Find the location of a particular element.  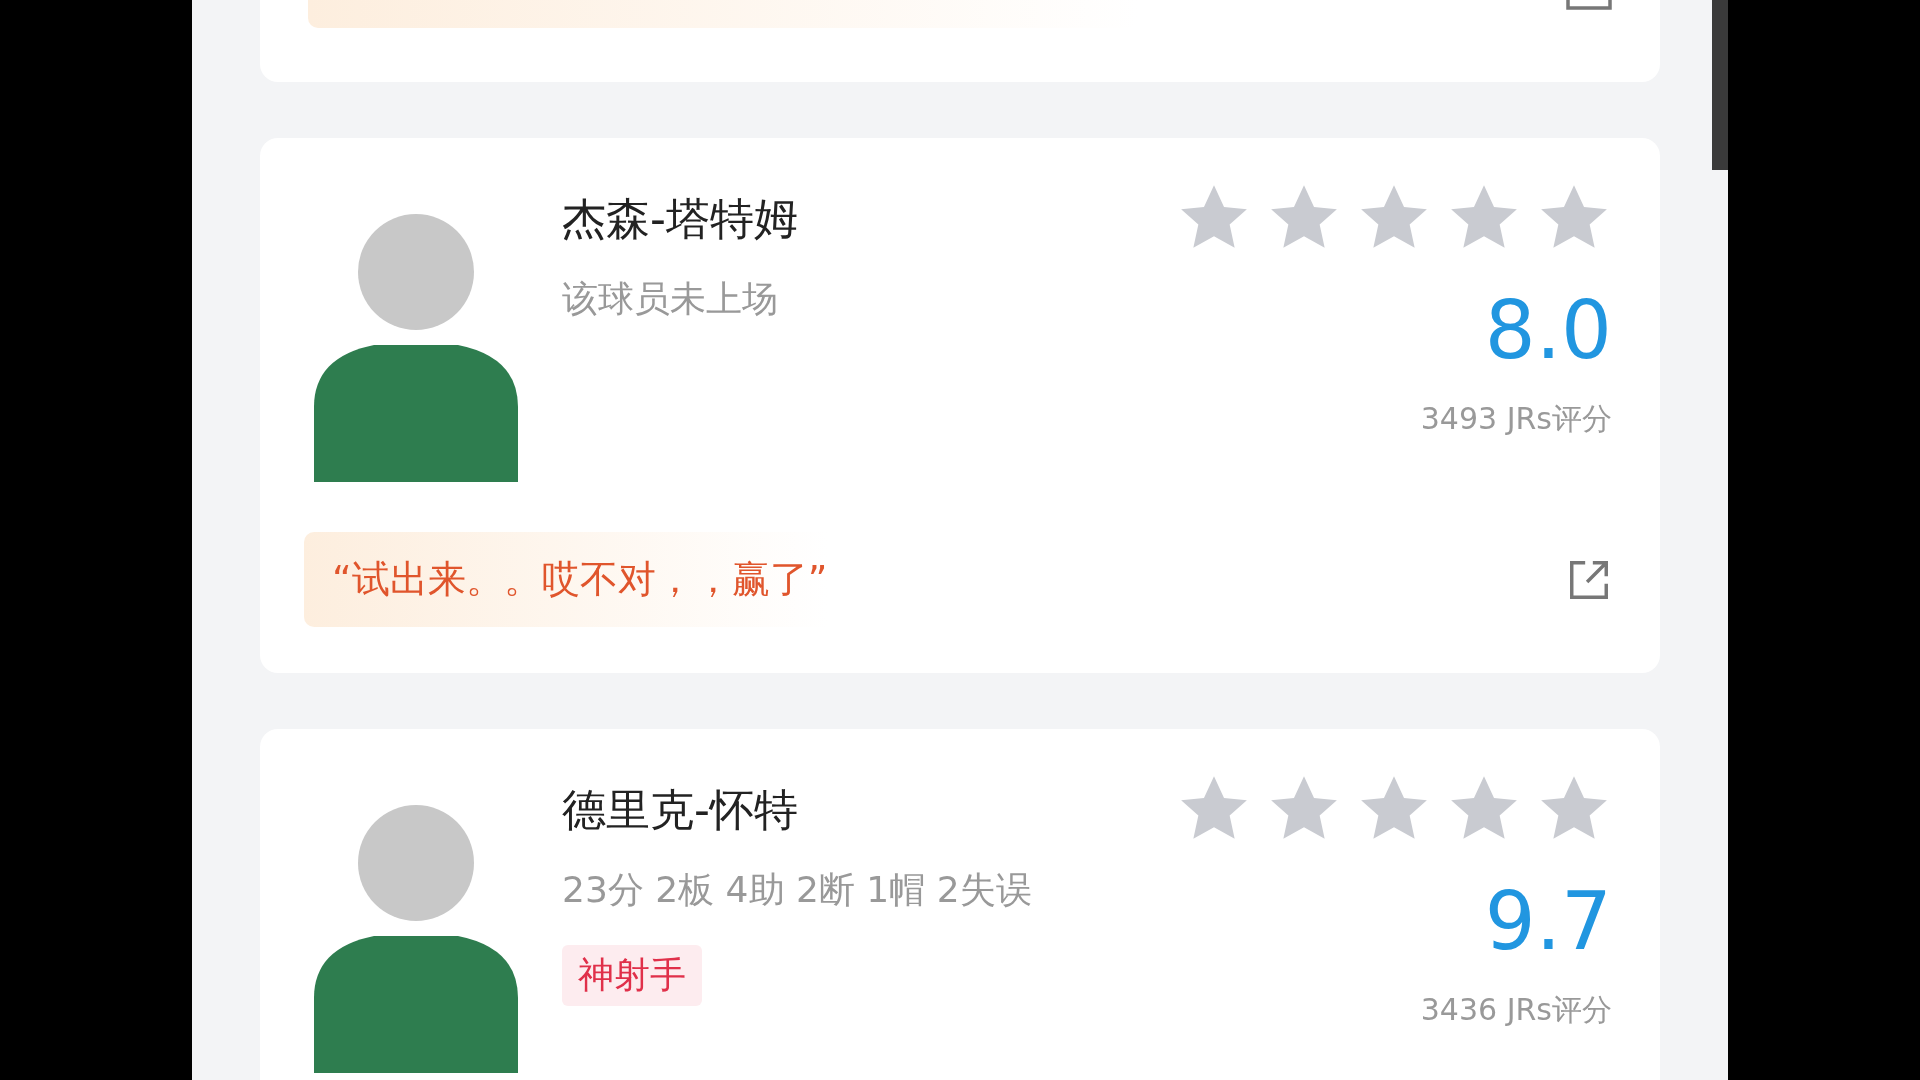

player-tag: 神射手 is located at coordinates (632, 975).